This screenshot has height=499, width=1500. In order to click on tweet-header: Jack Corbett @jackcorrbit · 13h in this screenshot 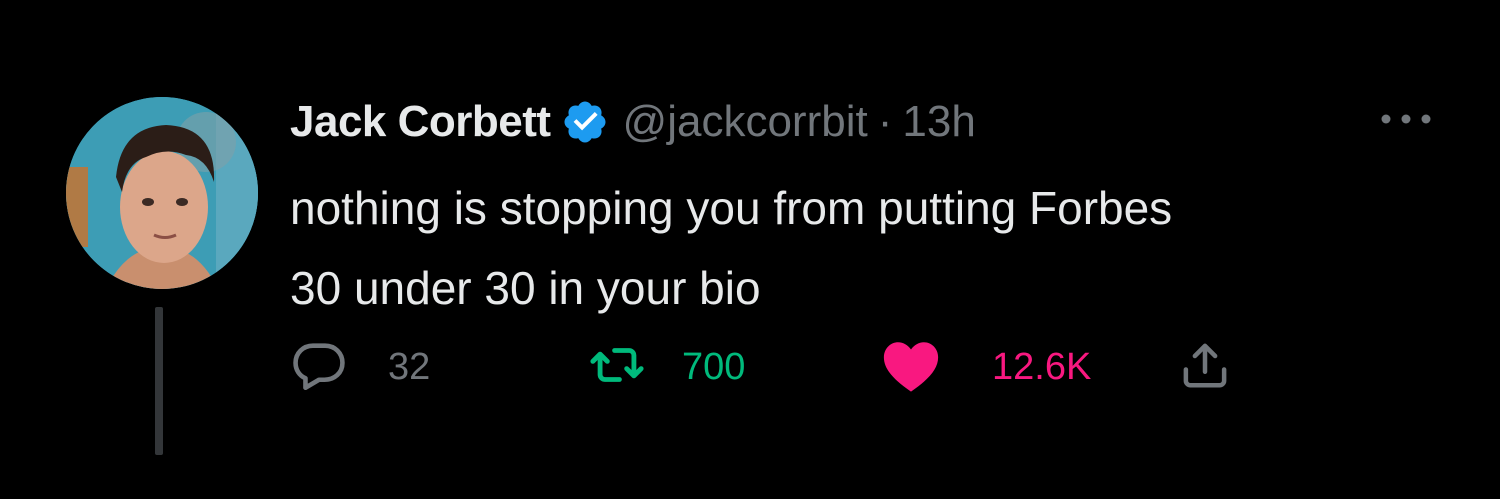, I will do `click(633, 122)`.